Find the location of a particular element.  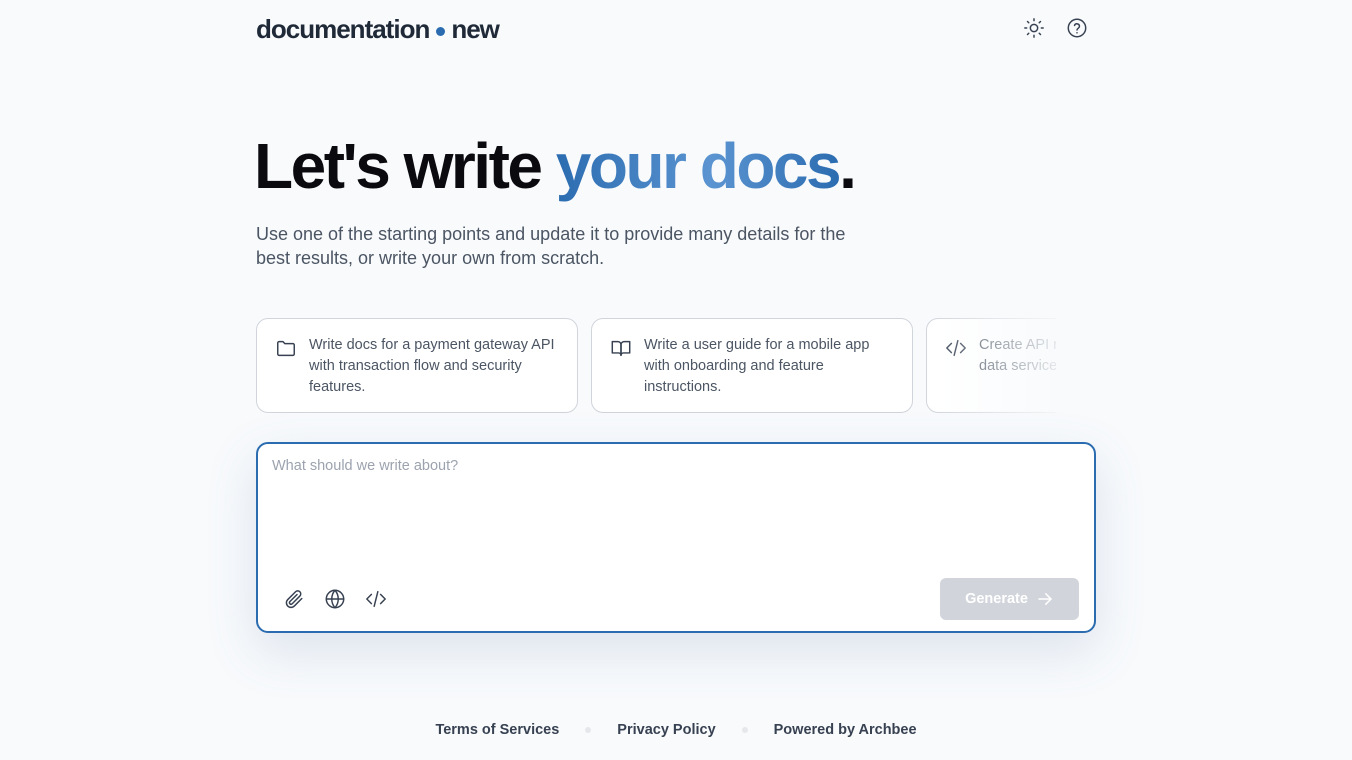

generate-button: Generate is located at coordinates (1009, 599).